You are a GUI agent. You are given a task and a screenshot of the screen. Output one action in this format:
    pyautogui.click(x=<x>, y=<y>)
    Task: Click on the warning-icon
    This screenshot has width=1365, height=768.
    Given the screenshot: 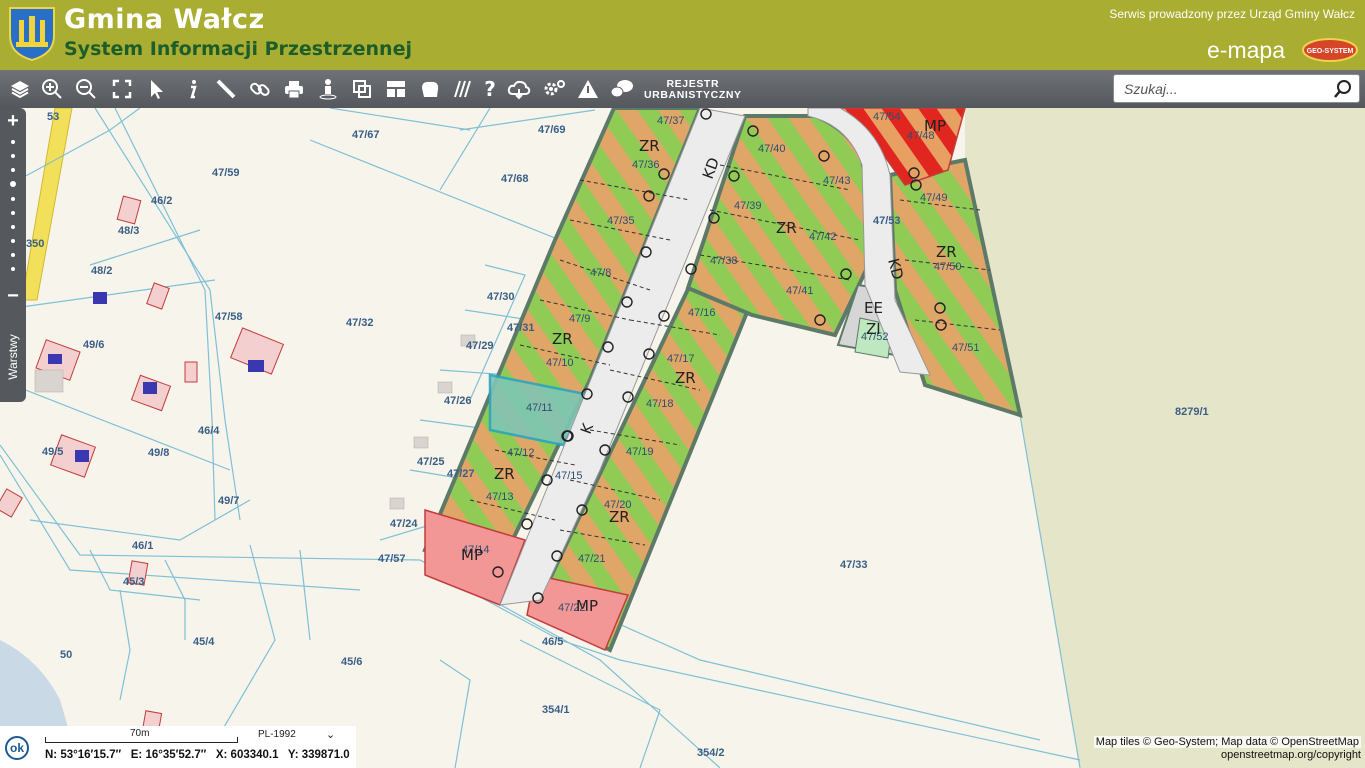 What is the action you would take?
    pyautogui.click(x=588, y=89)
    